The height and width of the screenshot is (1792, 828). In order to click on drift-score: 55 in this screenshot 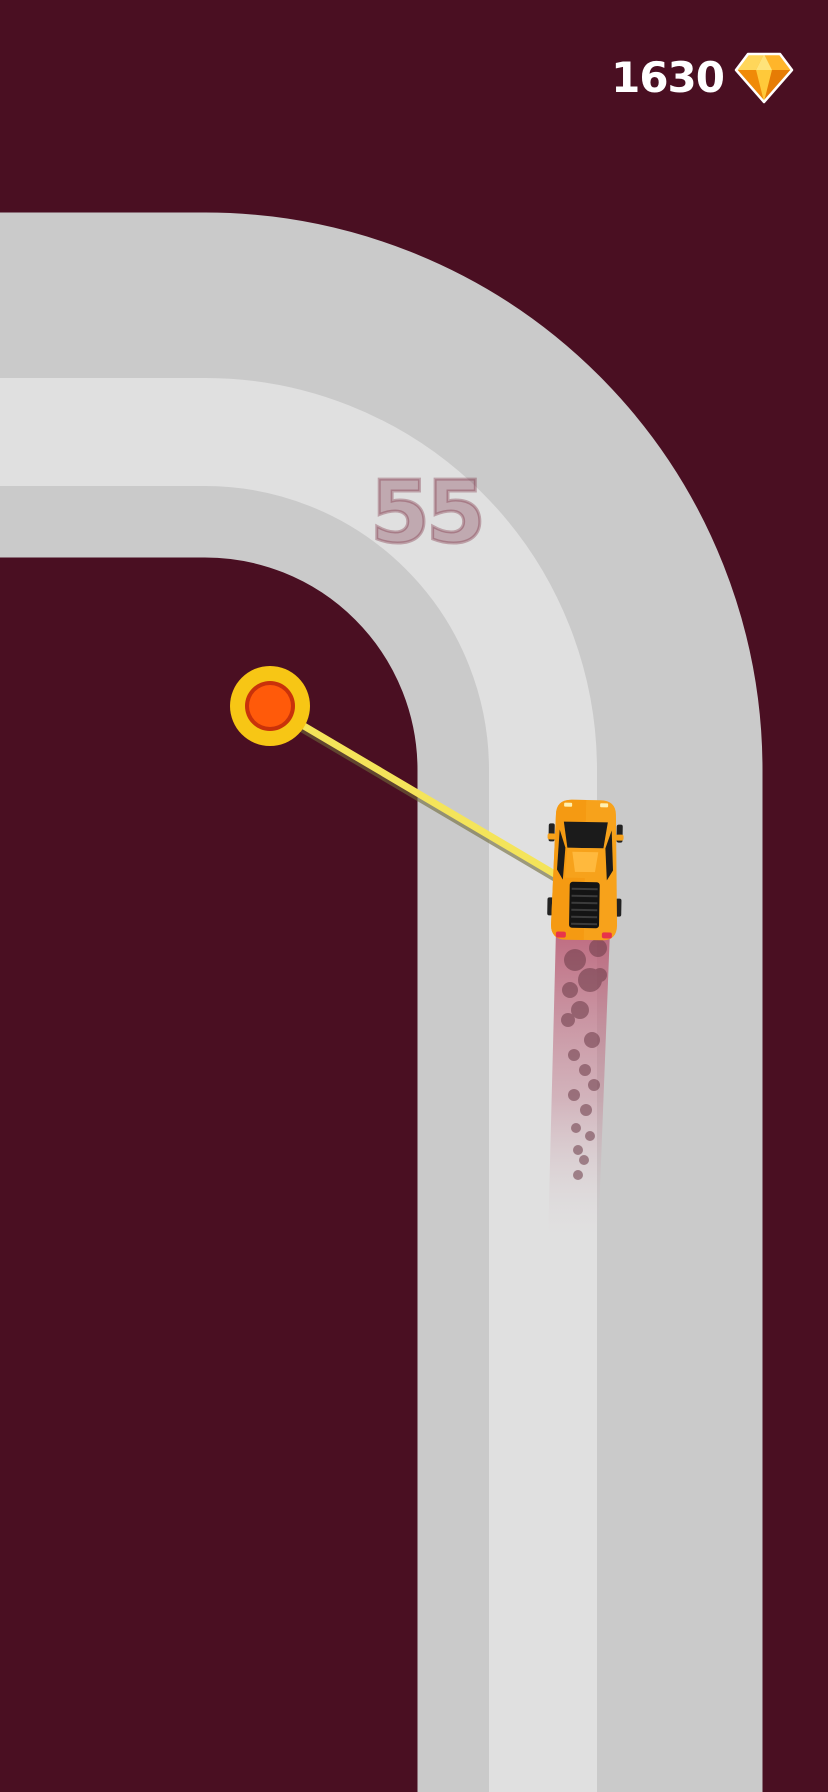, I will do `click(428, 513)`.